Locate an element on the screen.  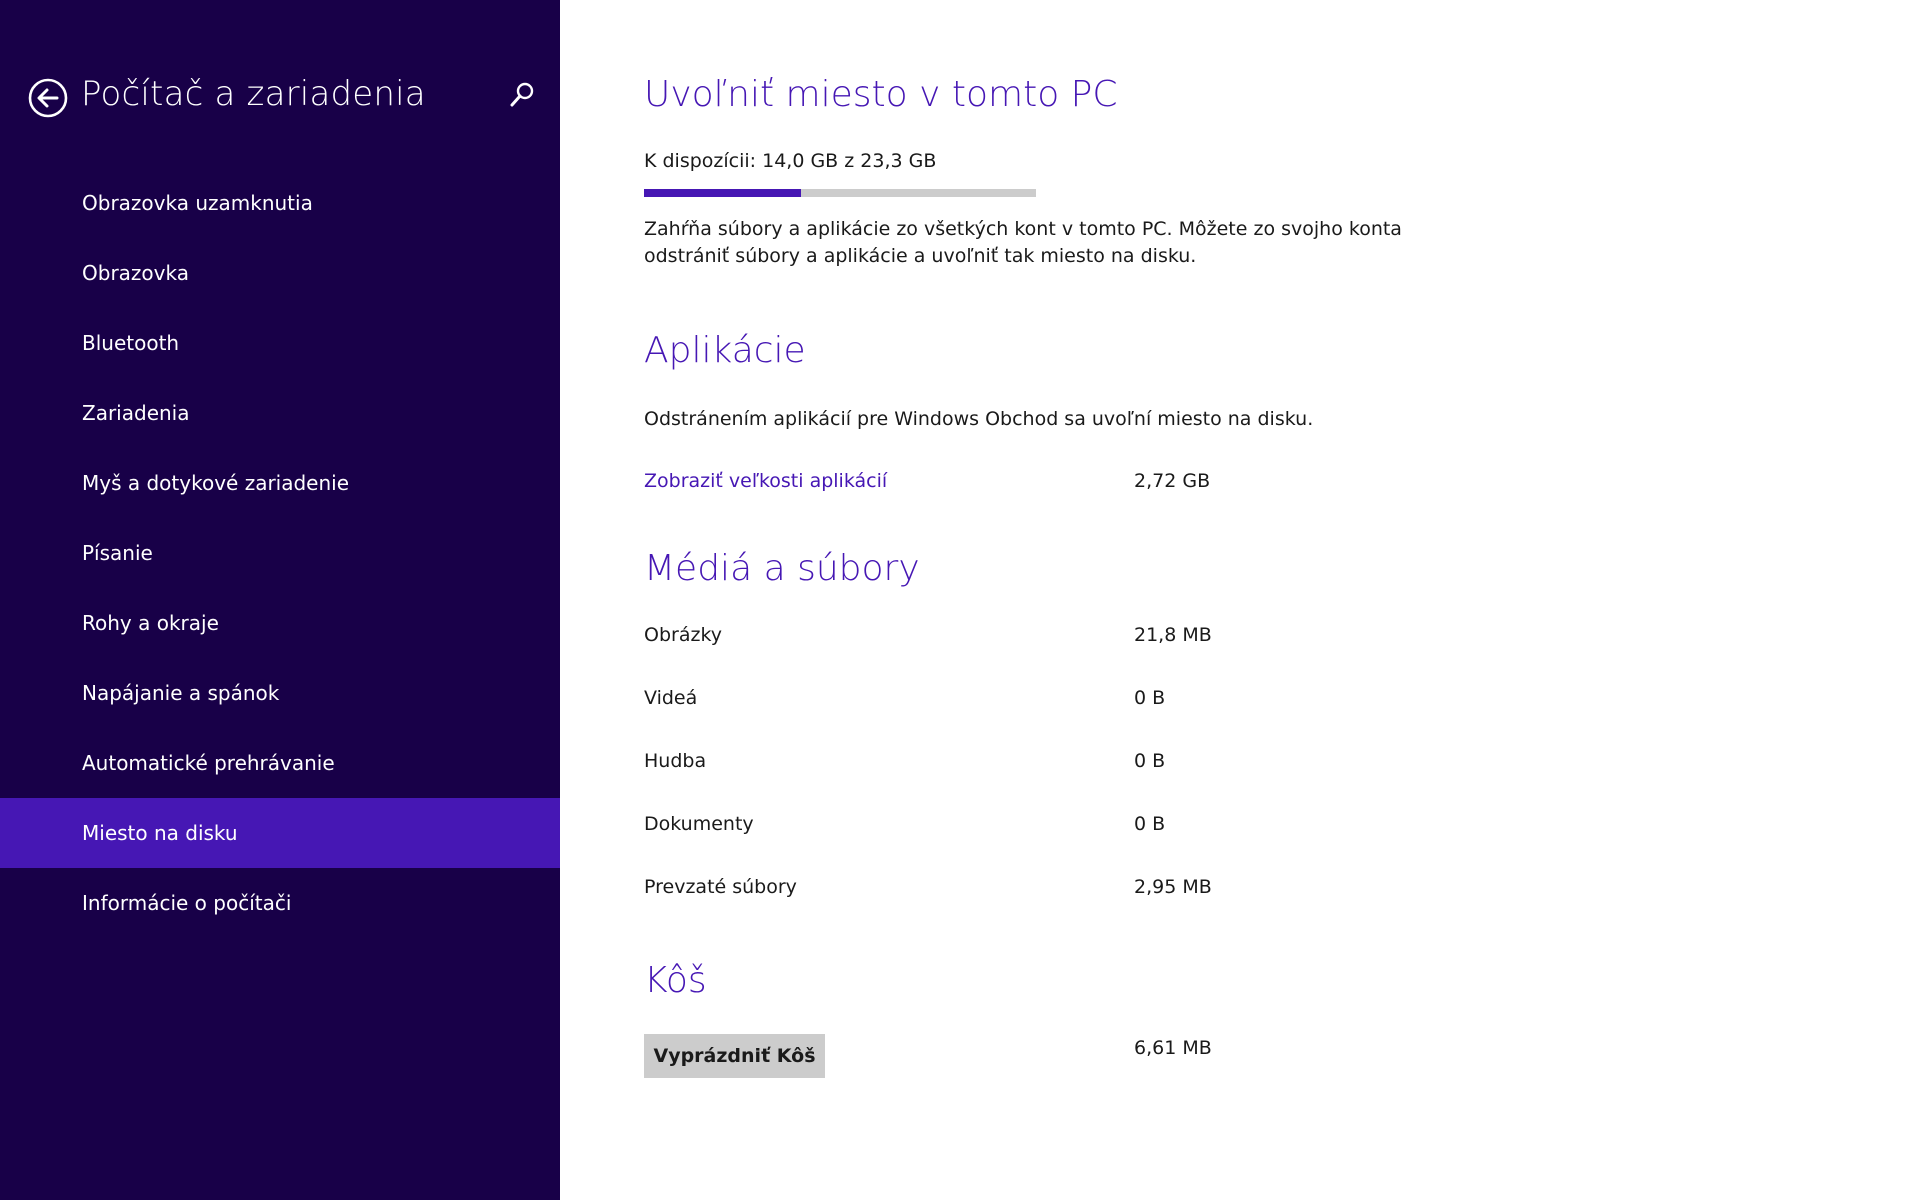
empty-recycle-bin-button: Vyprázdniť Kôš is located at coordinates (734, 1056).